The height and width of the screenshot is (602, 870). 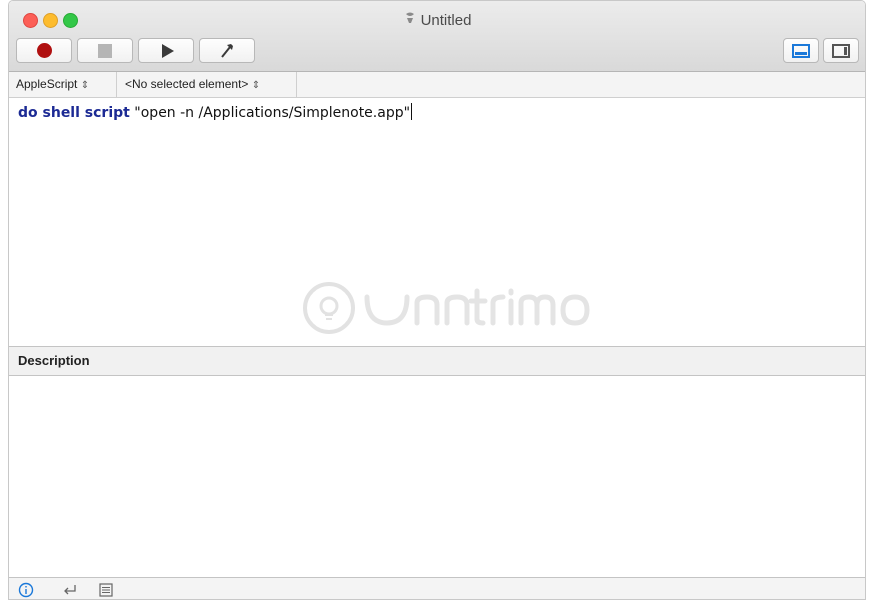 I want to click on window-title: Untitled, so click(x=437, y=20).